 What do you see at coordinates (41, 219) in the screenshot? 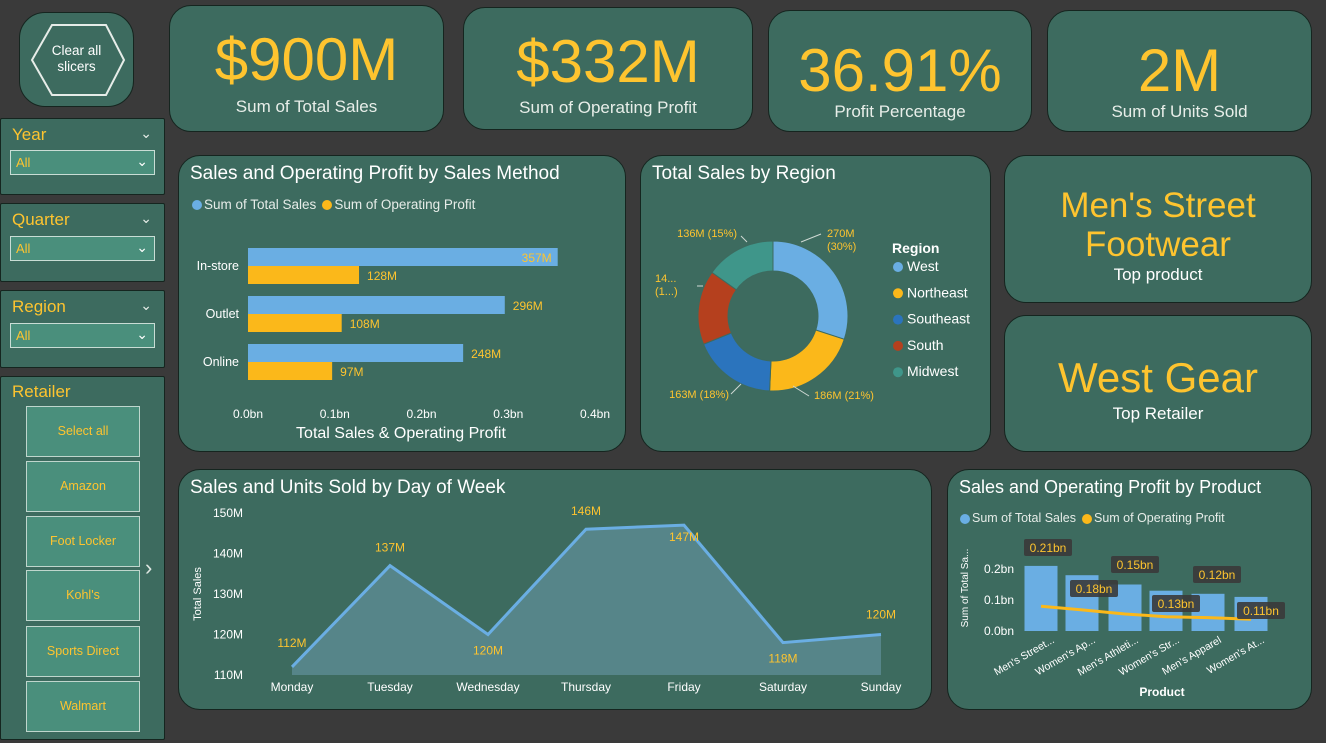
I see `slicer-title: Quarter` at bounding box center [41, 219].